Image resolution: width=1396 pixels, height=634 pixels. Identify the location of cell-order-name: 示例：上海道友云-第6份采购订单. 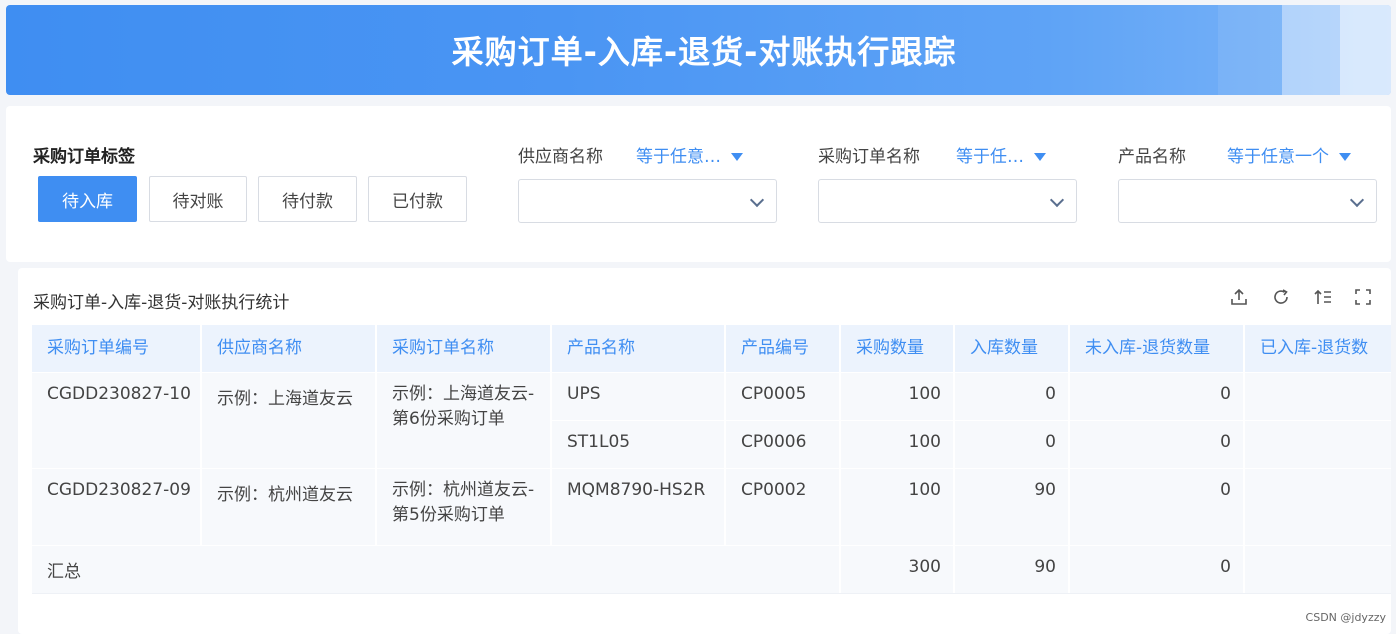
(463, 406).